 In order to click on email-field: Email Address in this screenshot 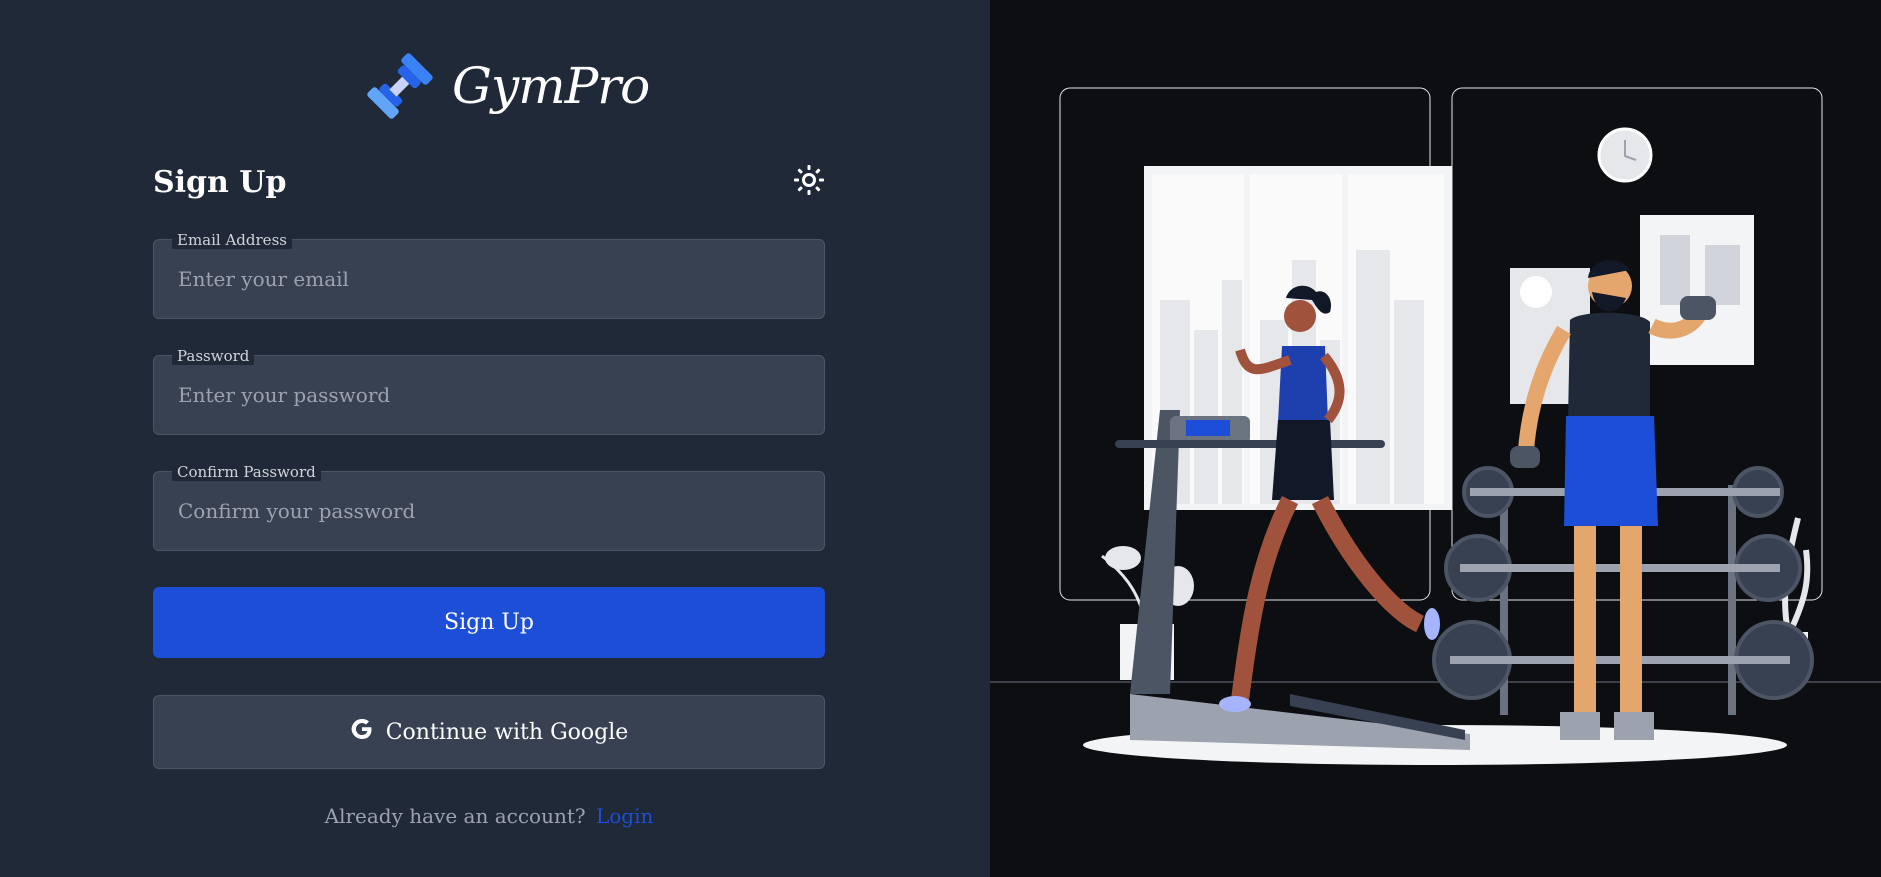, I will do `click(489, 275)`.